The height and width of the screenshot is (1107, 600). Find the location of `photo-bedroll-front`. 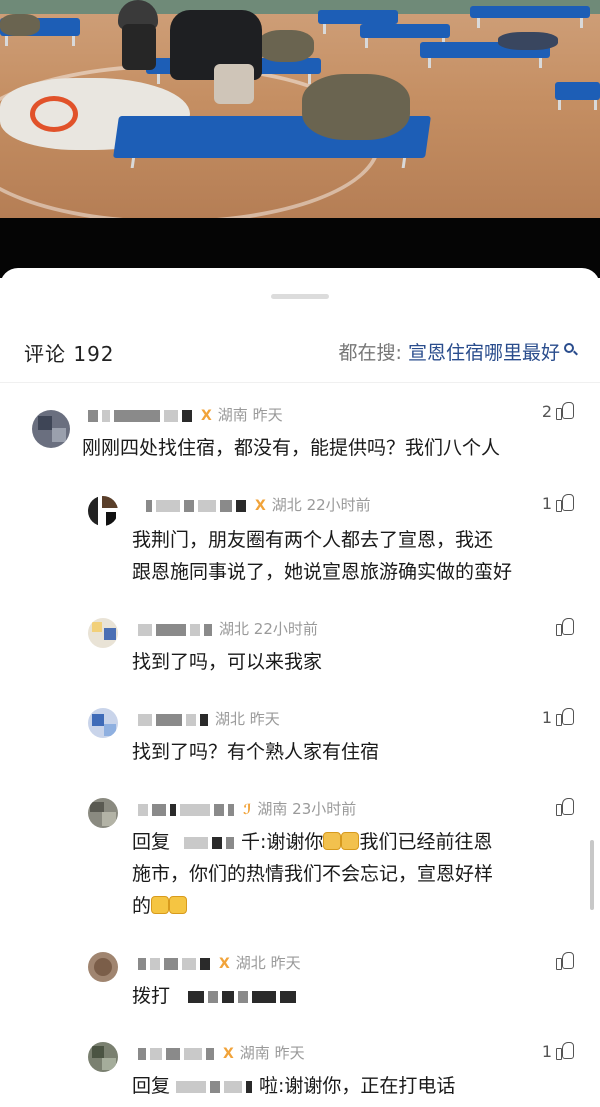

photo-bedroll-front is located at coordinates (356, 107).